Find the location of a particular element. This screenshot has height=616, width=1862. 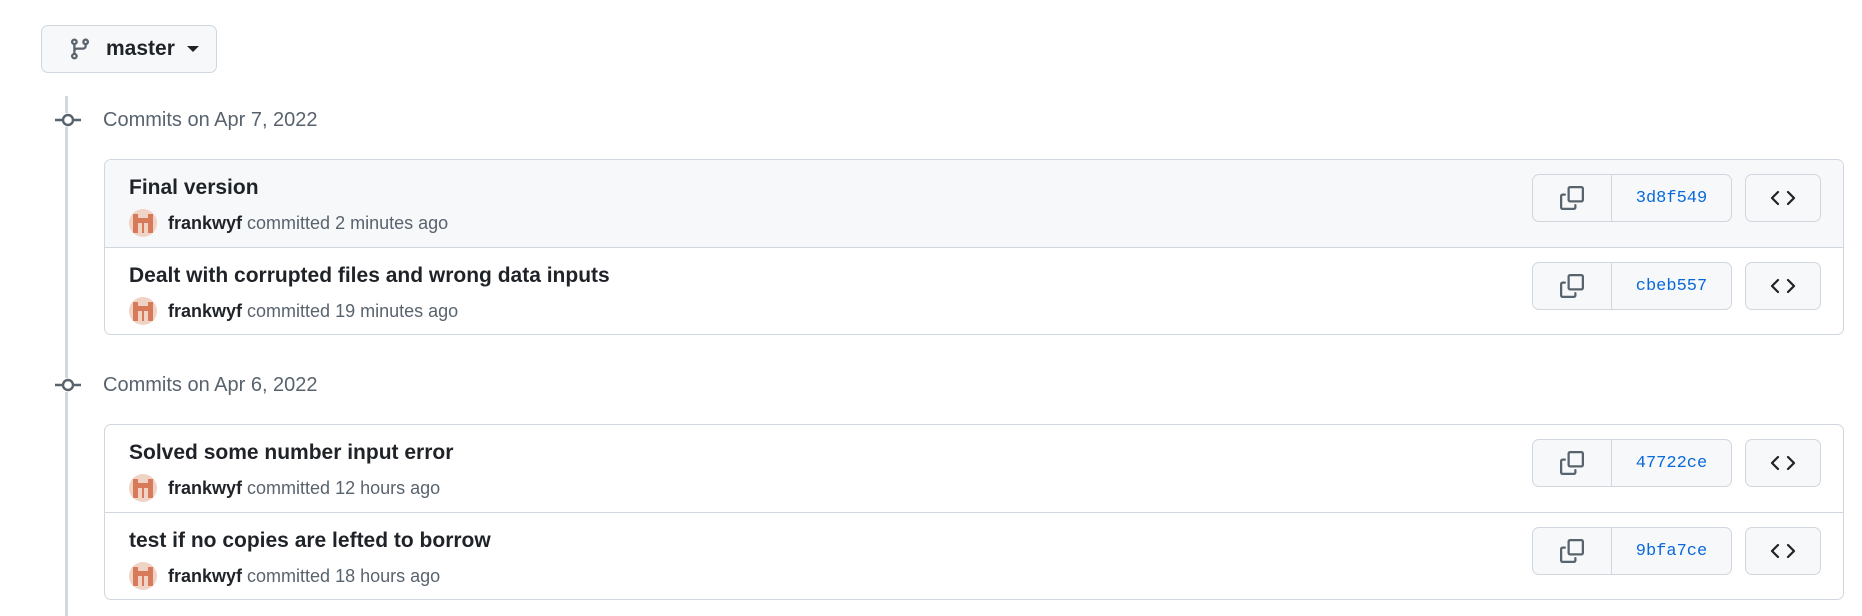

commit-time: 19 minutes ago is located at coordinates (397, 310).